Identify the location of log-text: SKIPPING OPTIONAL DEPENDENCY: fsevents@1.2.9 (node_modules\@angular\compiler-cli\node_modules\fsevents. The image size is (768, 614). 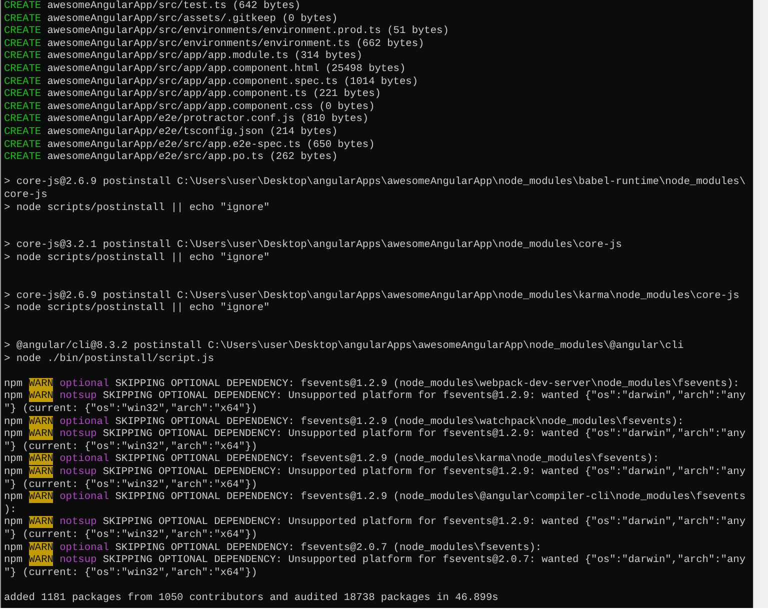
(430, 497).